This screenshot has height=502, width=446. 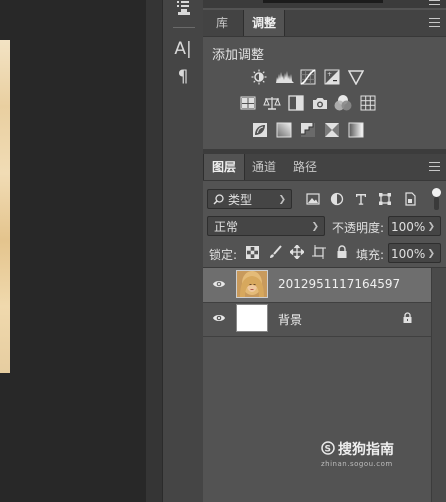 What do you see at coordinates (226, 227) in the screenshot?
I see `blend-mode-value: 正常` at bounding box center [226, 227].